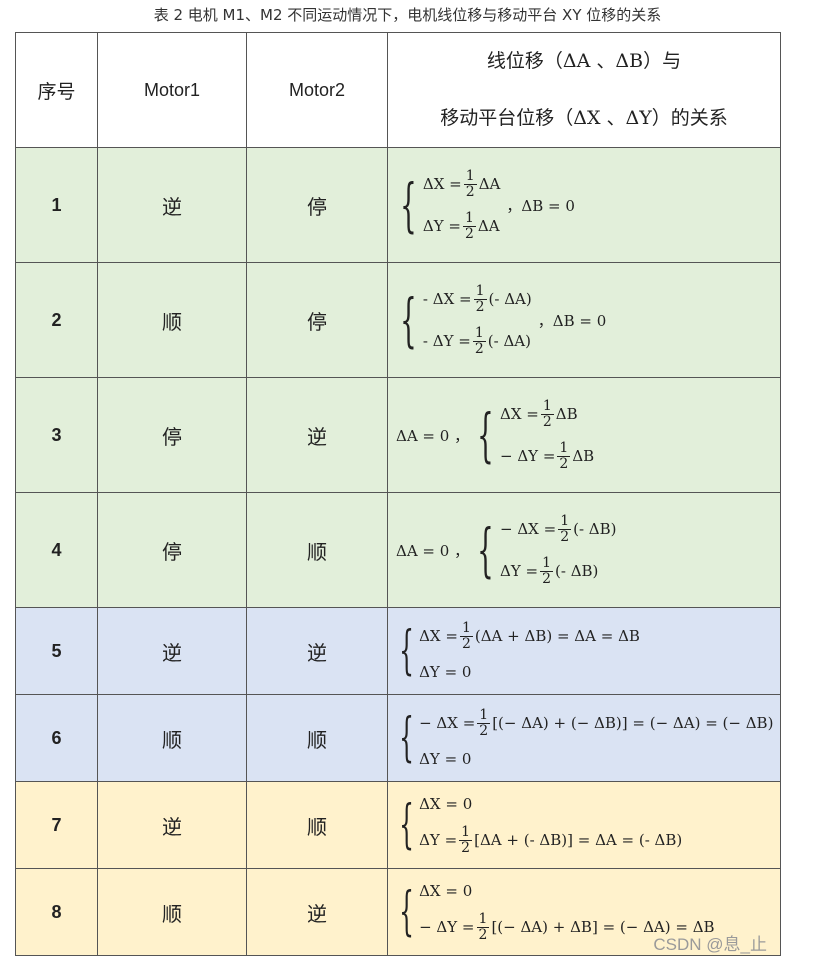  What do you see at coordinates (56, 912) in the screenshot?
I see `row-index: 8` at bounding box center [56, 912].